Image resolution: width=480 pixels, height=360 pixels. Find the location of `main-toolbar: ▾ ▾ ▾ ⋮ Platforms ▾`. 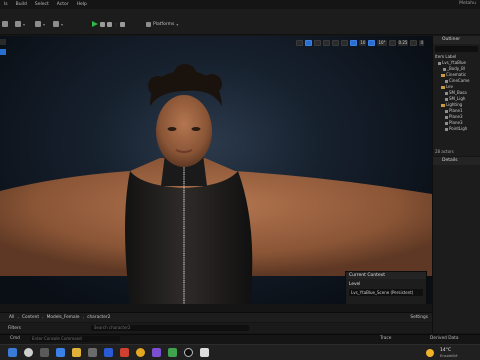

main-toolbar: ▾ ▾ ▾ ⋮ Platforms ▾ is located at coordinates (240, 22).